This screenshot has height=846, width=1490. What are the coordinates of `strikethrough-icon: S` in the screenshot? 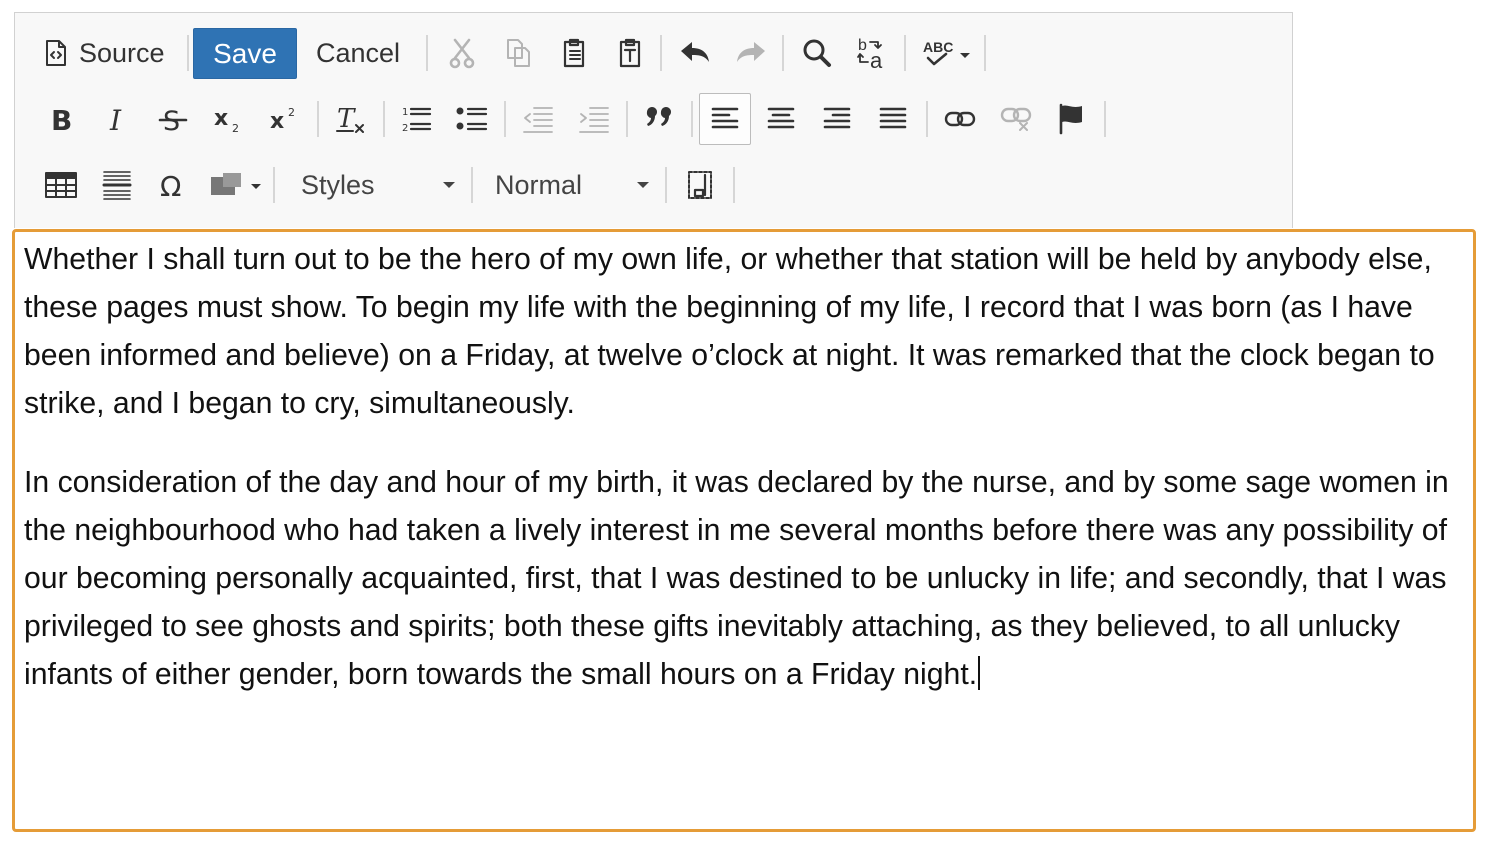 It's located at (173, 120).